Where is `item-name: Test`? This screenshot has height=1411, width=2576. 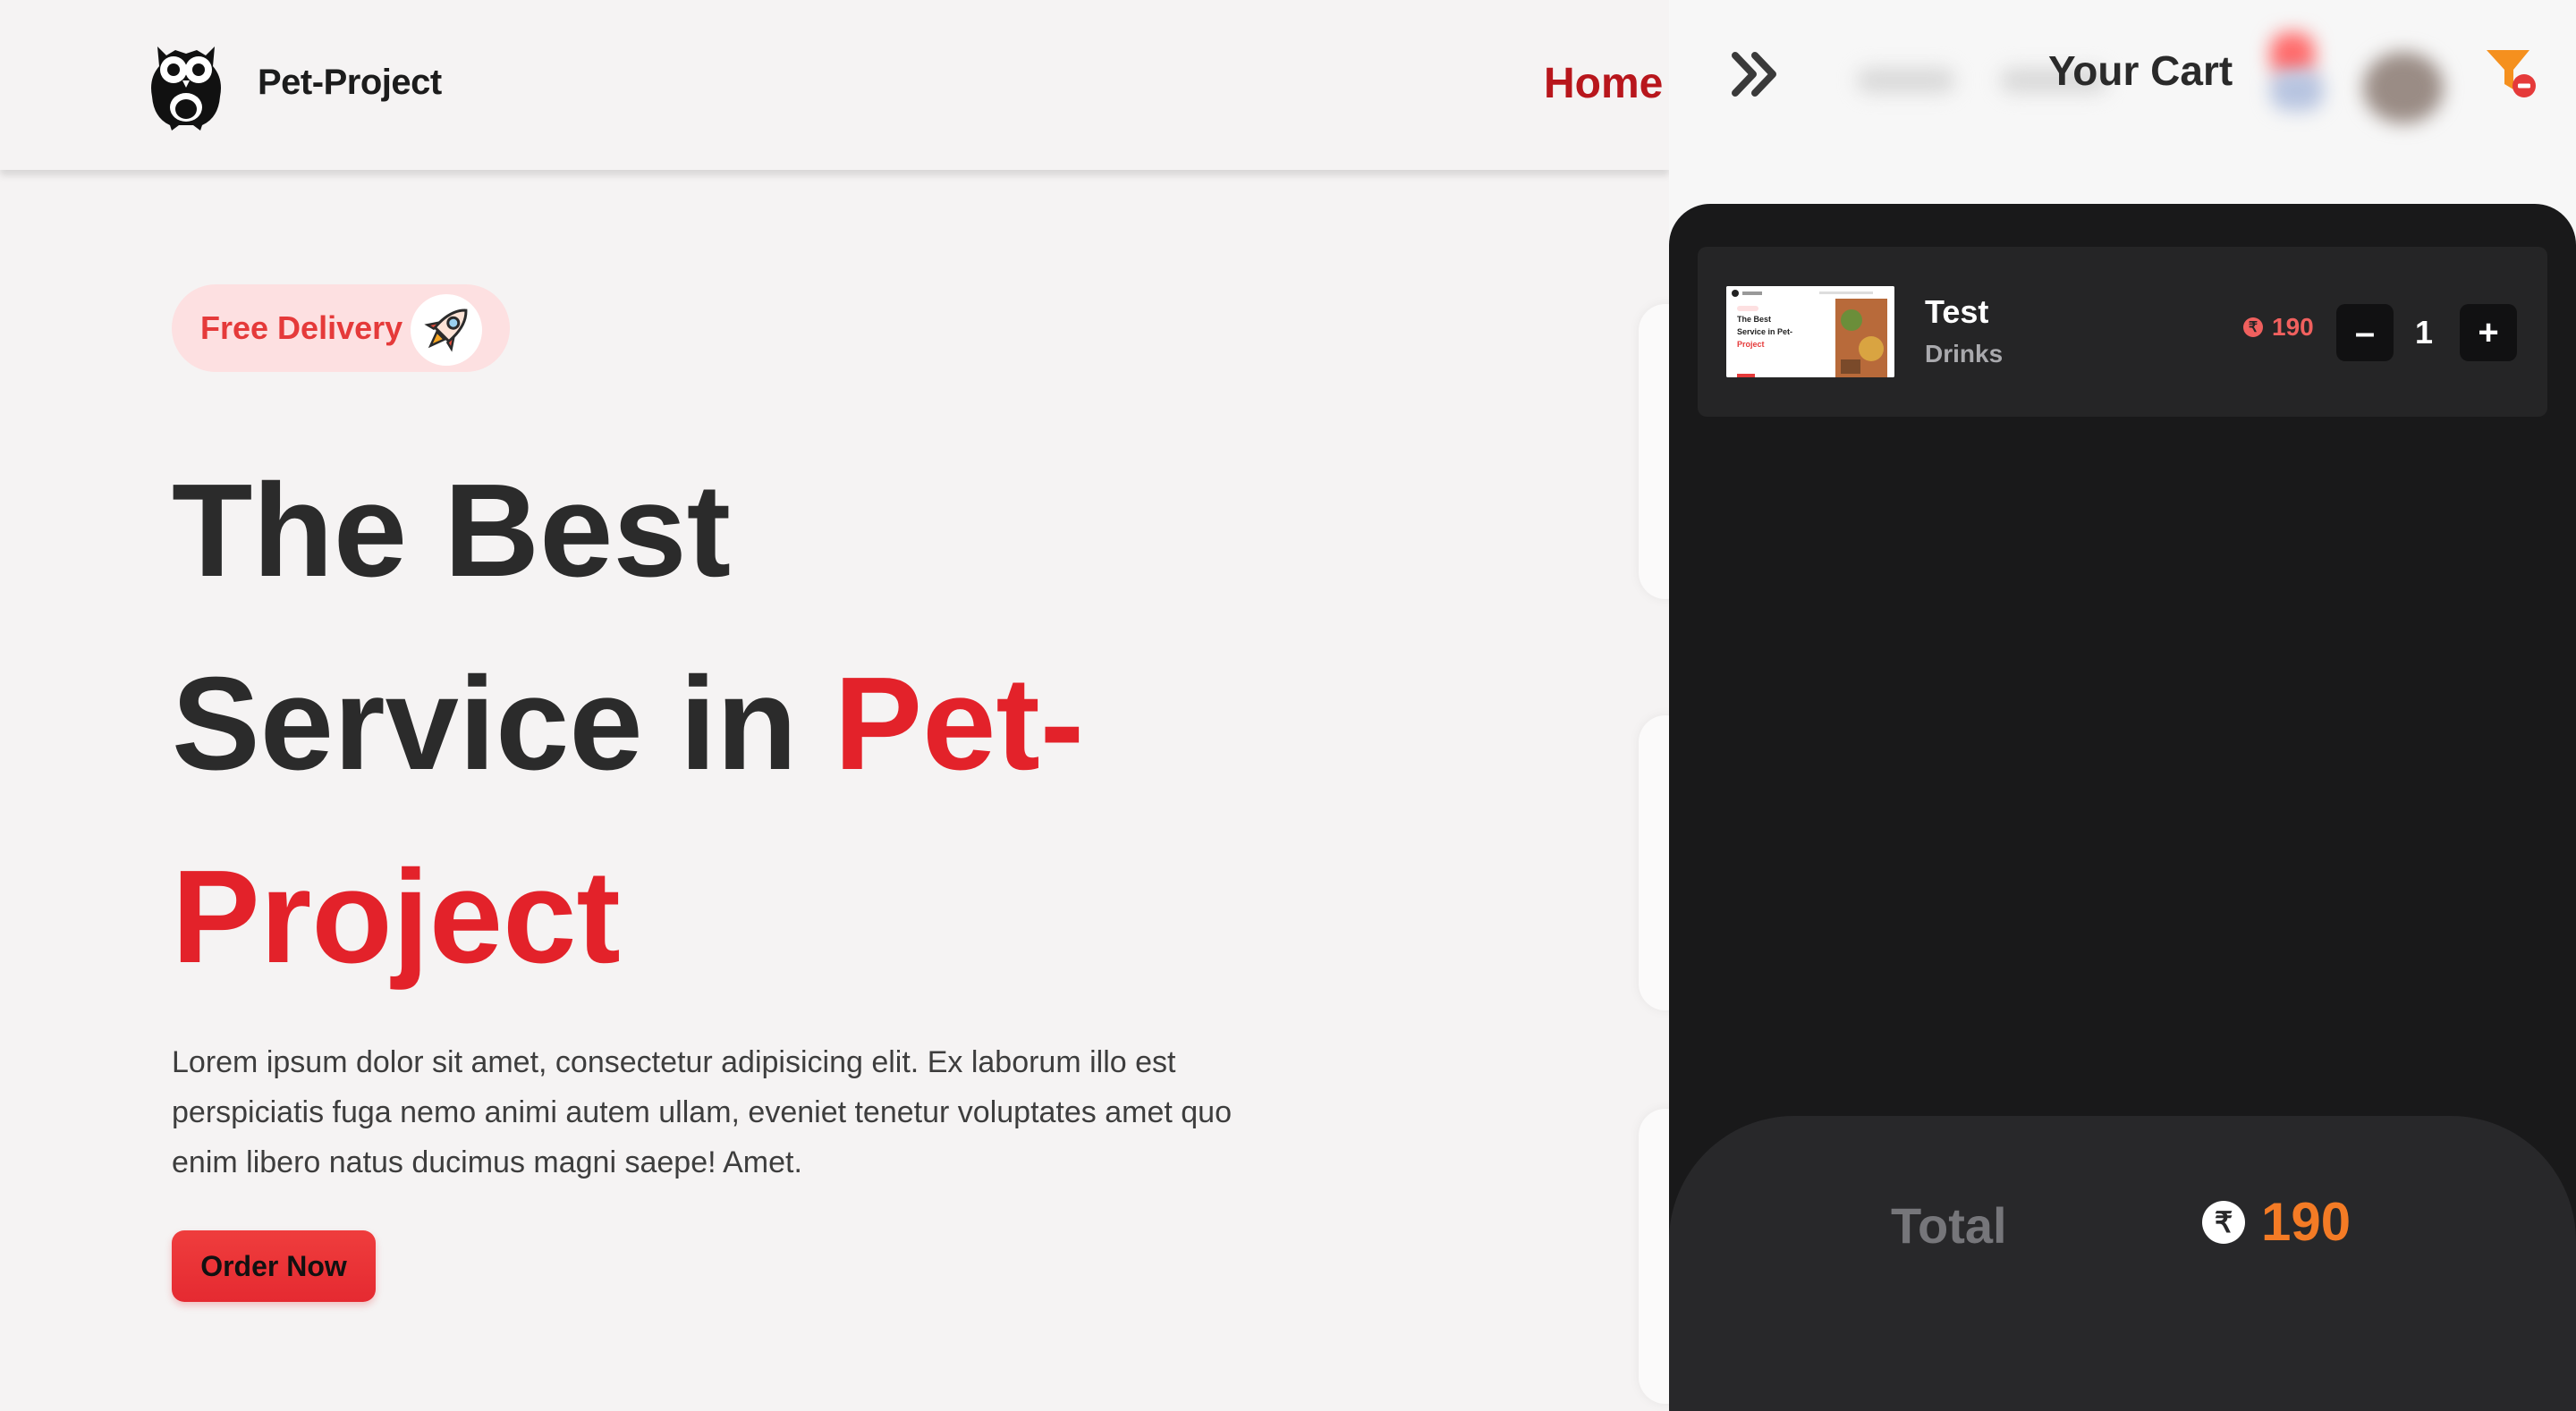 item-name: Test is located at coordinates (1957, 311).